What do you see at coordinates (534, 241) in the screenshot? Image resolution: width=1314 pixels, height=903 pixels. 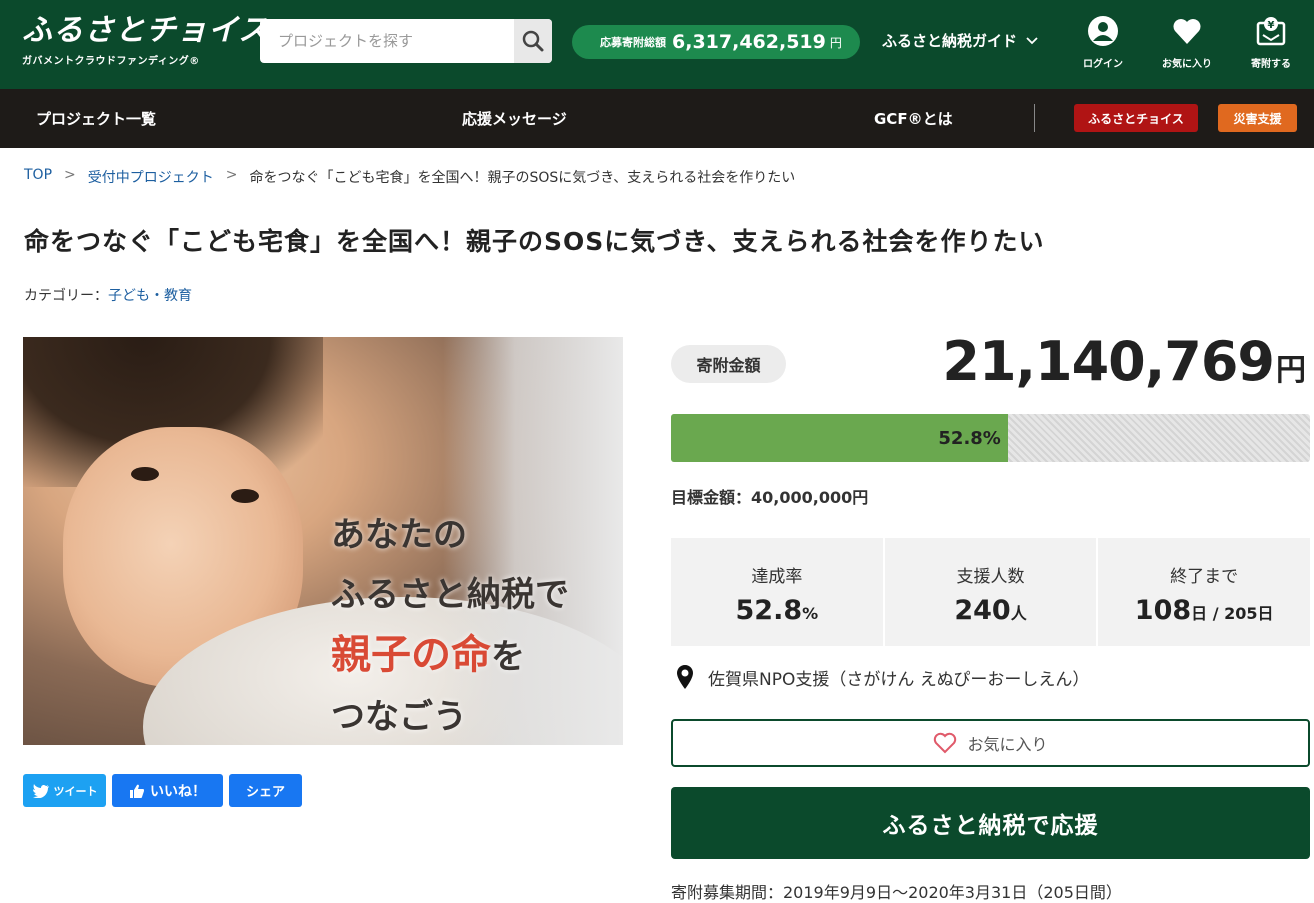 I see `page-title: 命をつなぐ「こども宅食」を全国へ！親子のSOSに気づき、支えられる社会を作りたい` at bounding box center [534, 241].